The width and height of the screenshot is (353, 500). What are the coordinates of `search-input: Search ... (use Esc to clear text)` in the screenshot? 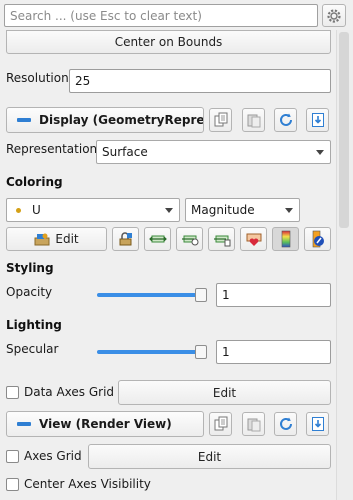 It's located at (161, 15).